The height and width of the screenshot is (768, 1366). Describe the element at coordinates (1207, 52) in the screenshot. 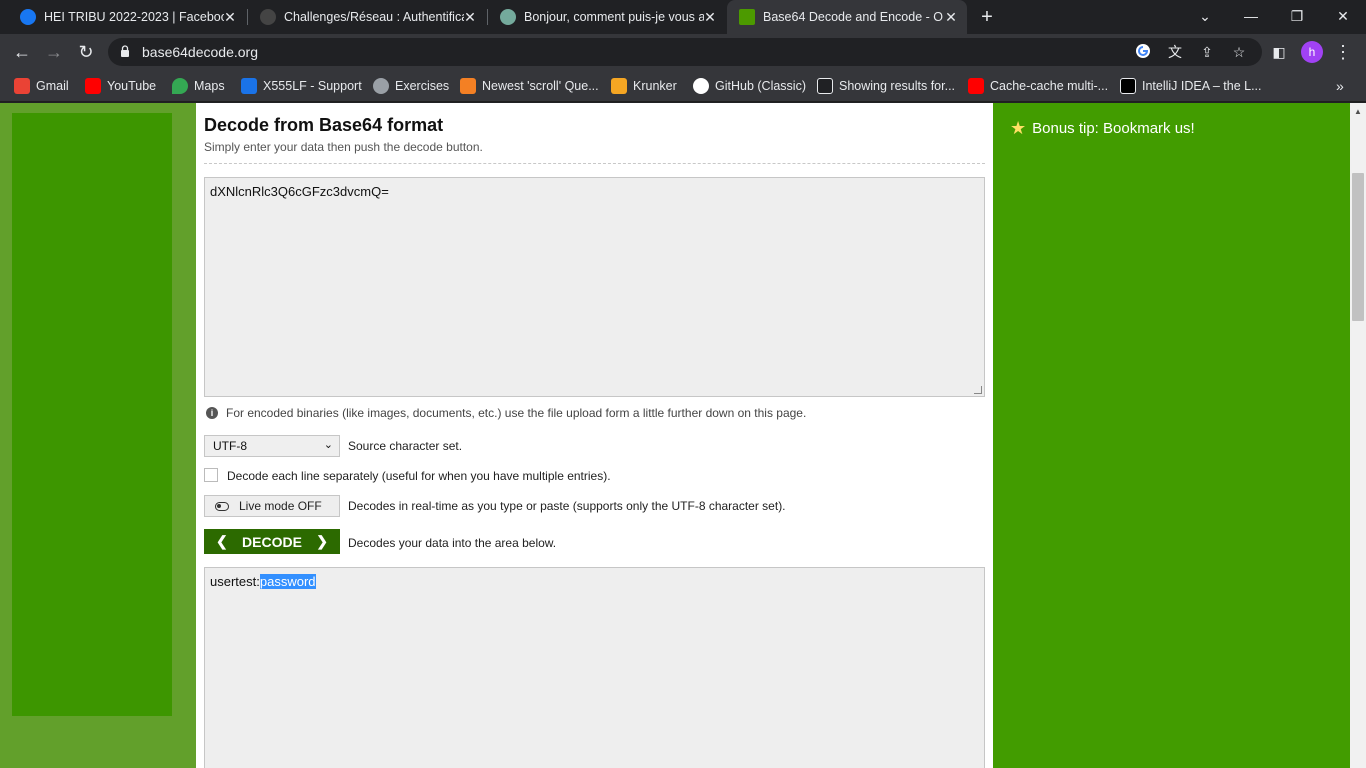

I see `share-icon: ⇪` at that location.